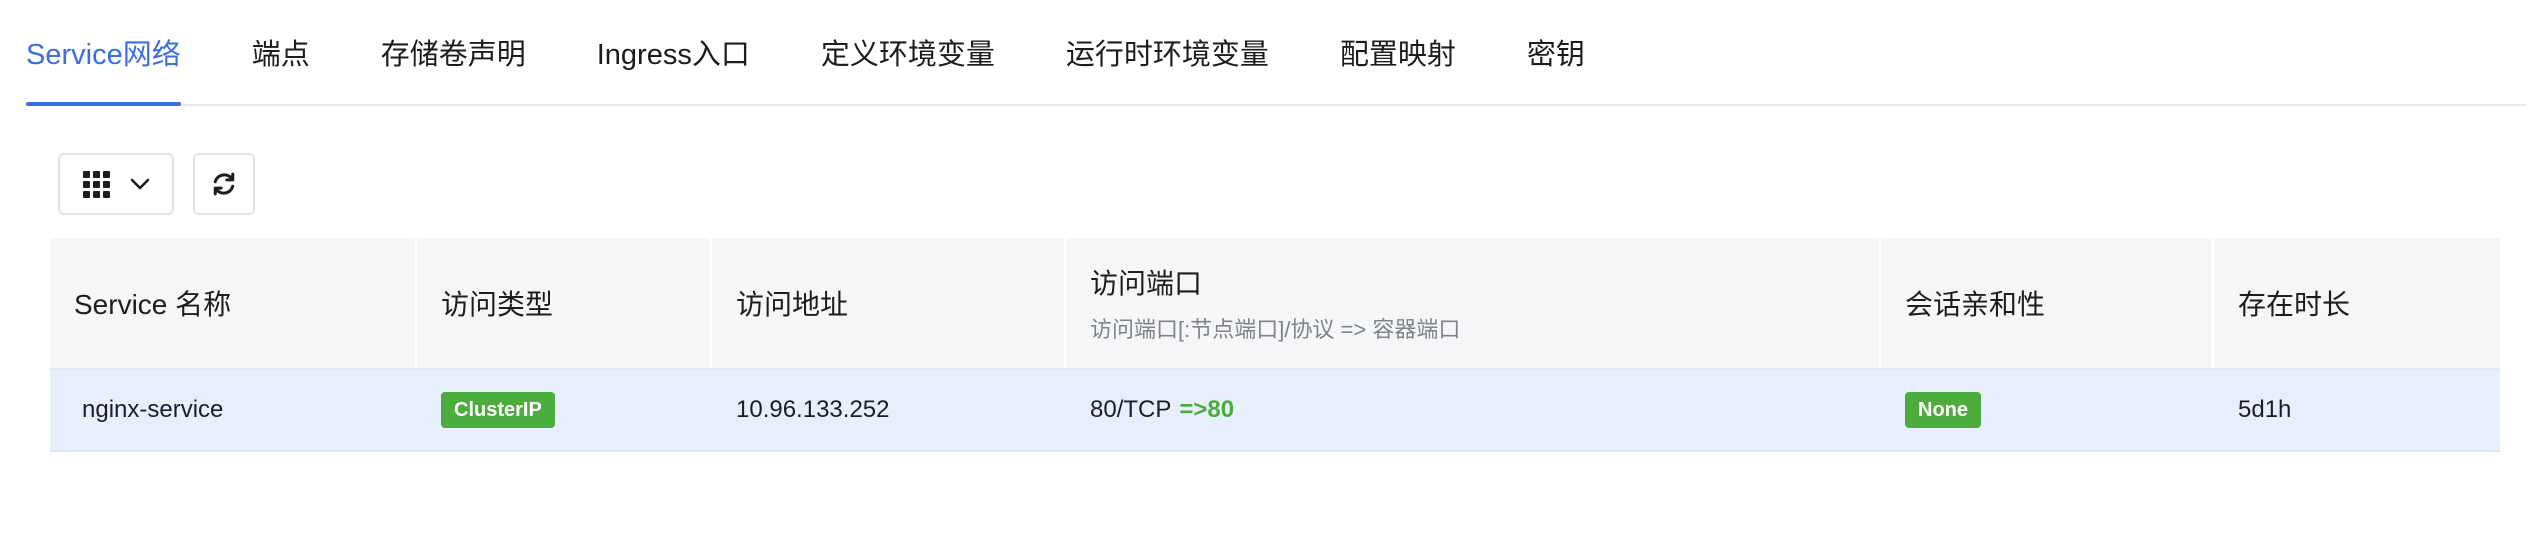 This screenshot has width=2542, height=556. What do you see at coordinates (233, 303) in the screenshot?
I see `header-service-name: Service 名称` at bounding box center [233, 303].